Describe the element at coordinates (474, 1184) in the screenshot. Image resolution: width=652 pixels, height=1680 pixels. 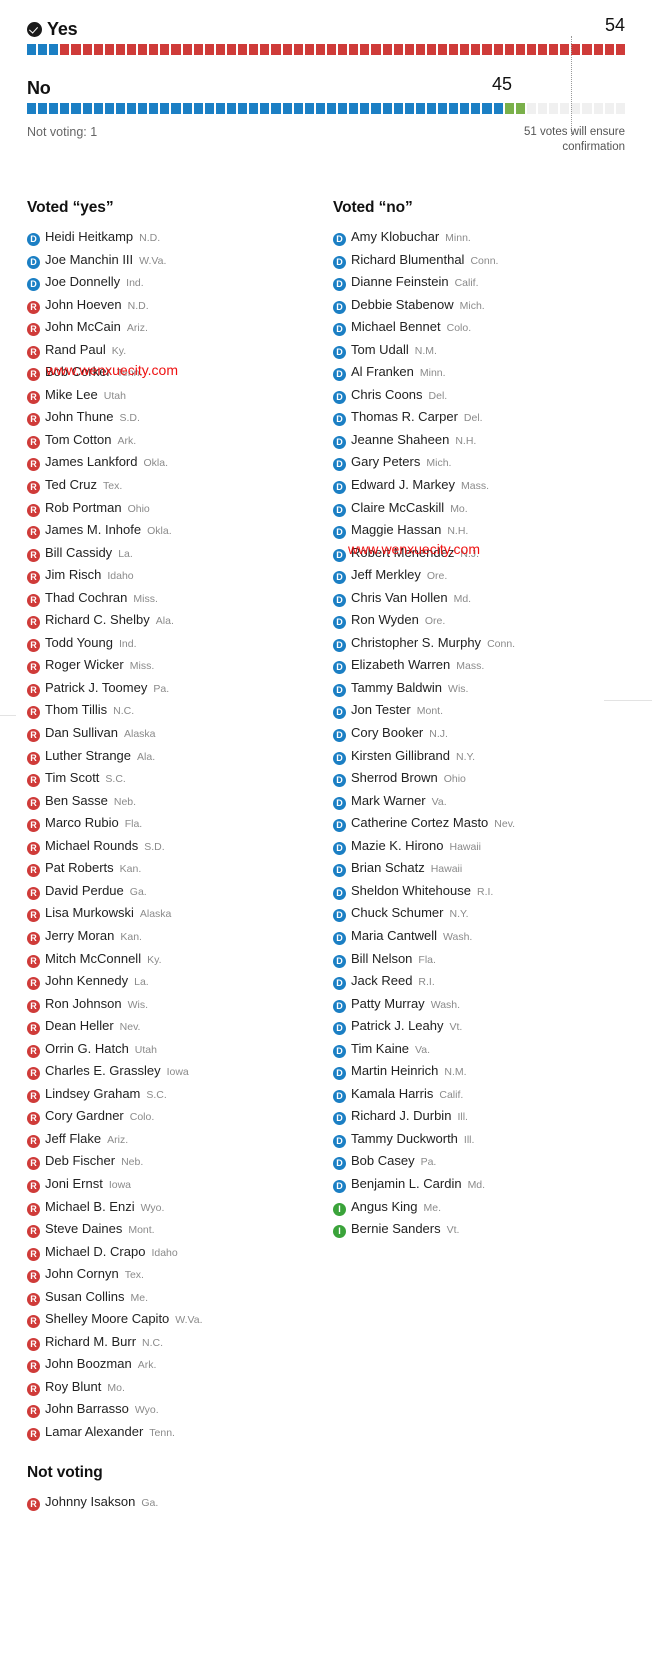
I see `list-item: D Benjamin L. Cardin Md.` at that location.